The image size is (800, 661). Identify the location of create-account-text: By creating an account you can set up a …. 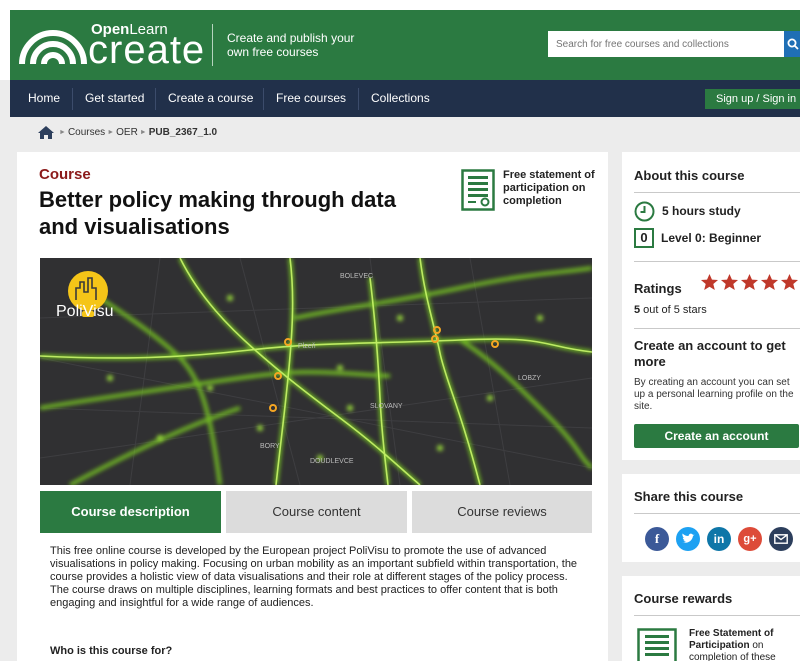
(714, 394).